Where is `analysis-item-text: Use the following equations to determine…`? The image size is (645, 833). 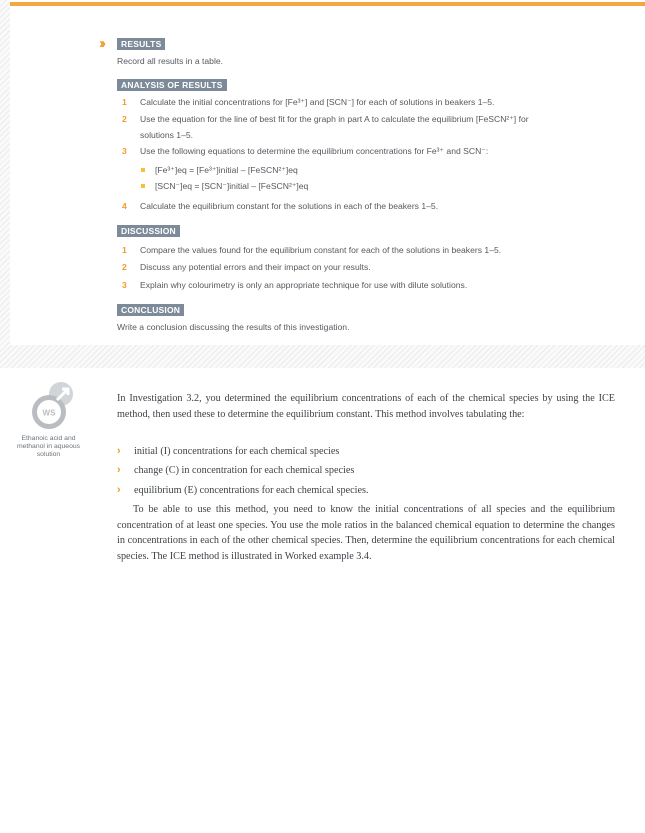 analysis-item-text: Use the following equations to determine… is located at coordinates (314, 151).